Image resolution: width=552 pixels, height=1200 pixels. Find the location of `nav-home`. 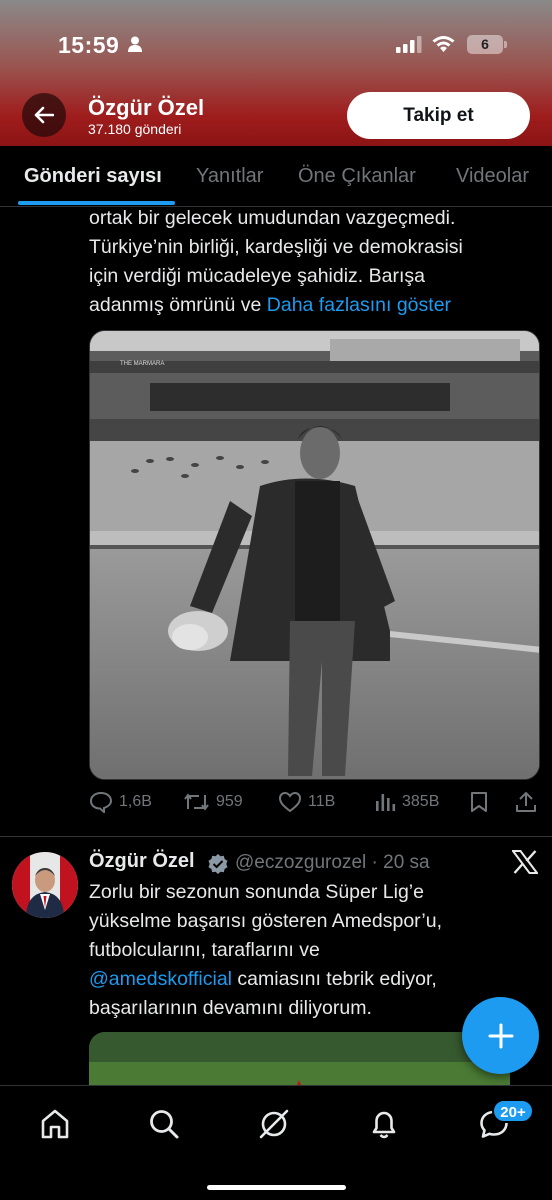

nav-home is located at coordinates (55, 1124).